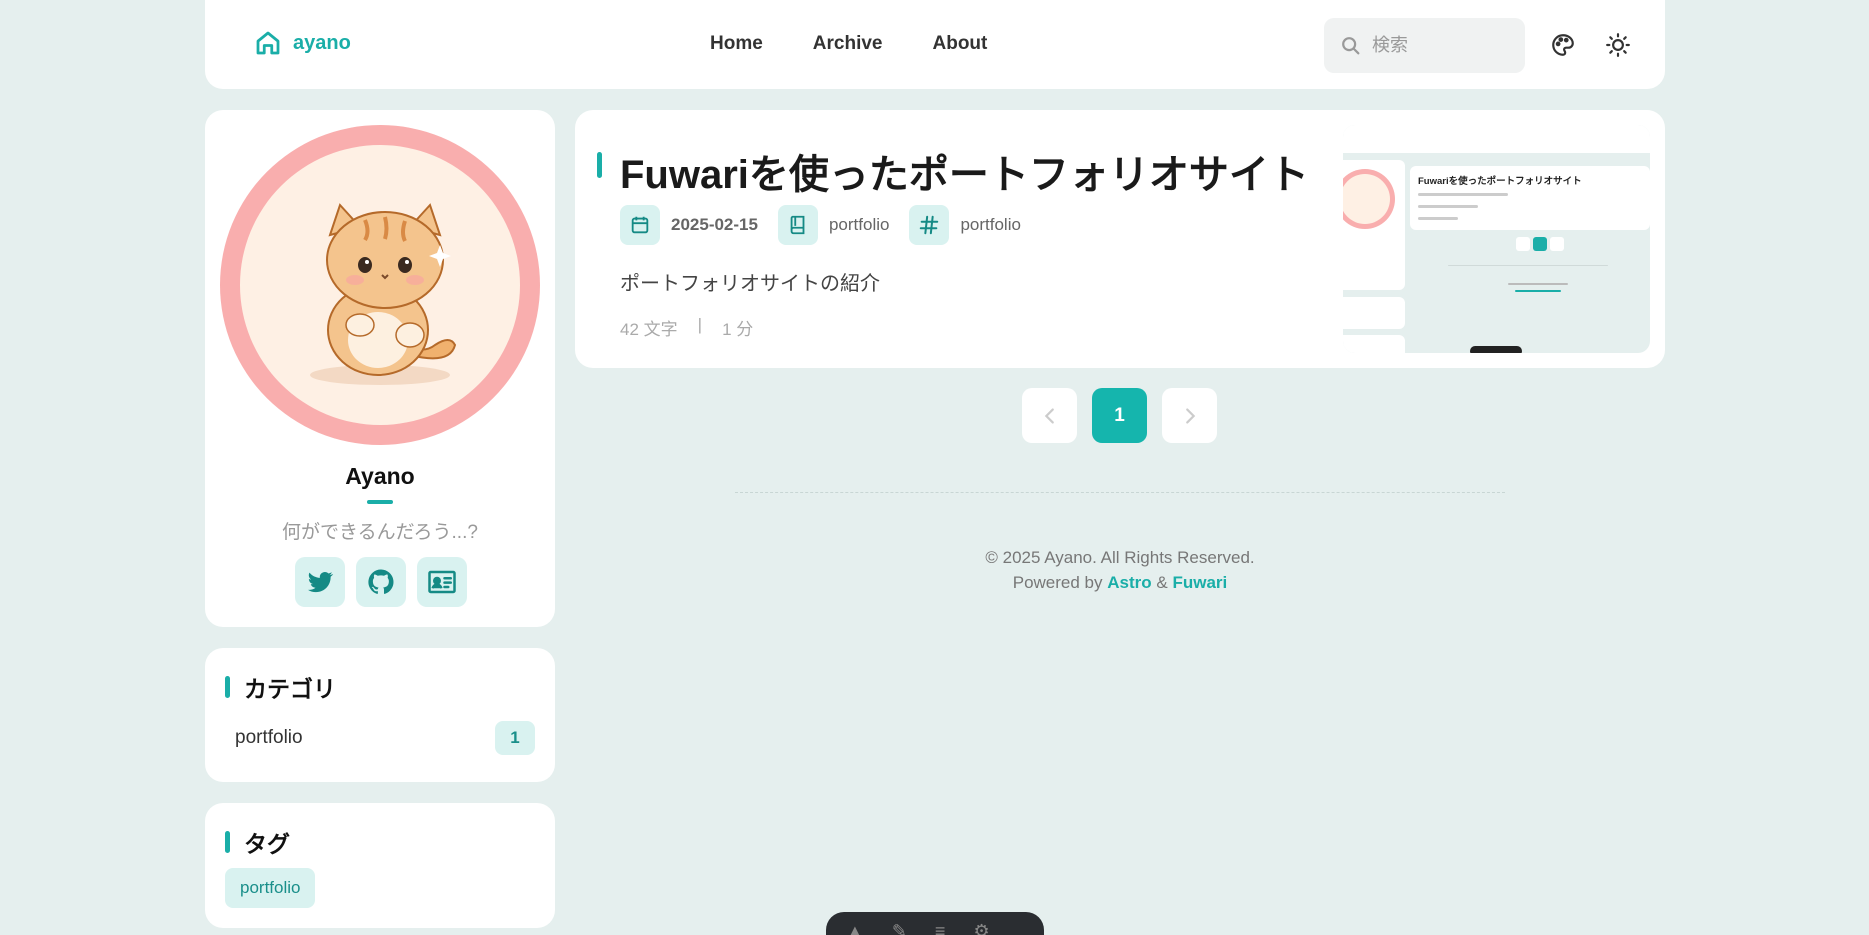 The image size is (1869, 935). What do you see at coordinates (686, 327) in the screenshot?
I see `post-stats: 42 文字 | 1 分` at bounding box center [686, 327].